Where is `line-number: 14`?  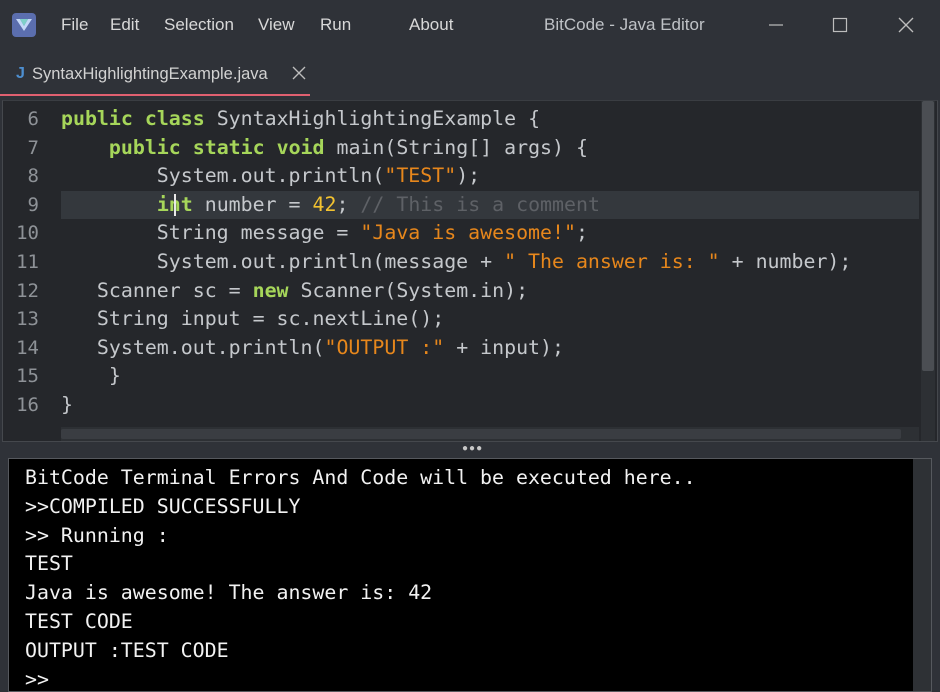 line-number: 14 is located at coordinates (27, 347).